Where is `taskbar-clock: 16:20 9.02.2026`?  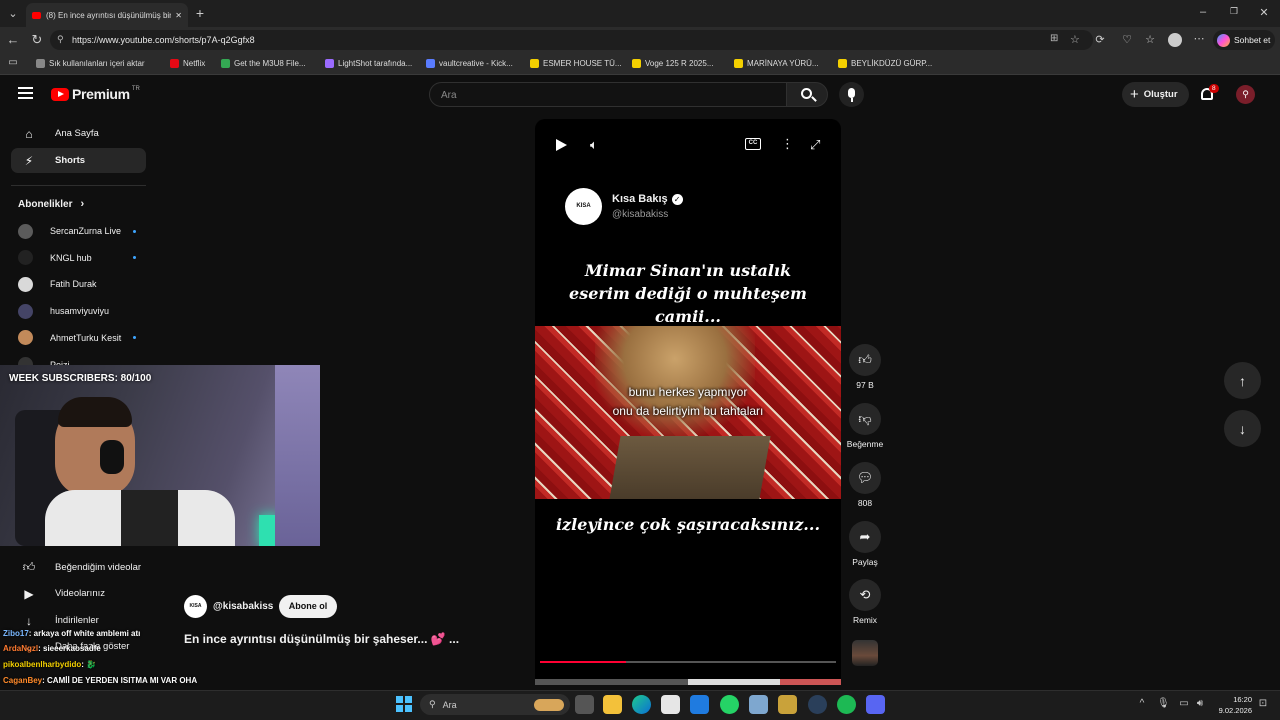
taskbar-clock: 16:20 9.02.2026 is located at coordinates (1232, 705).